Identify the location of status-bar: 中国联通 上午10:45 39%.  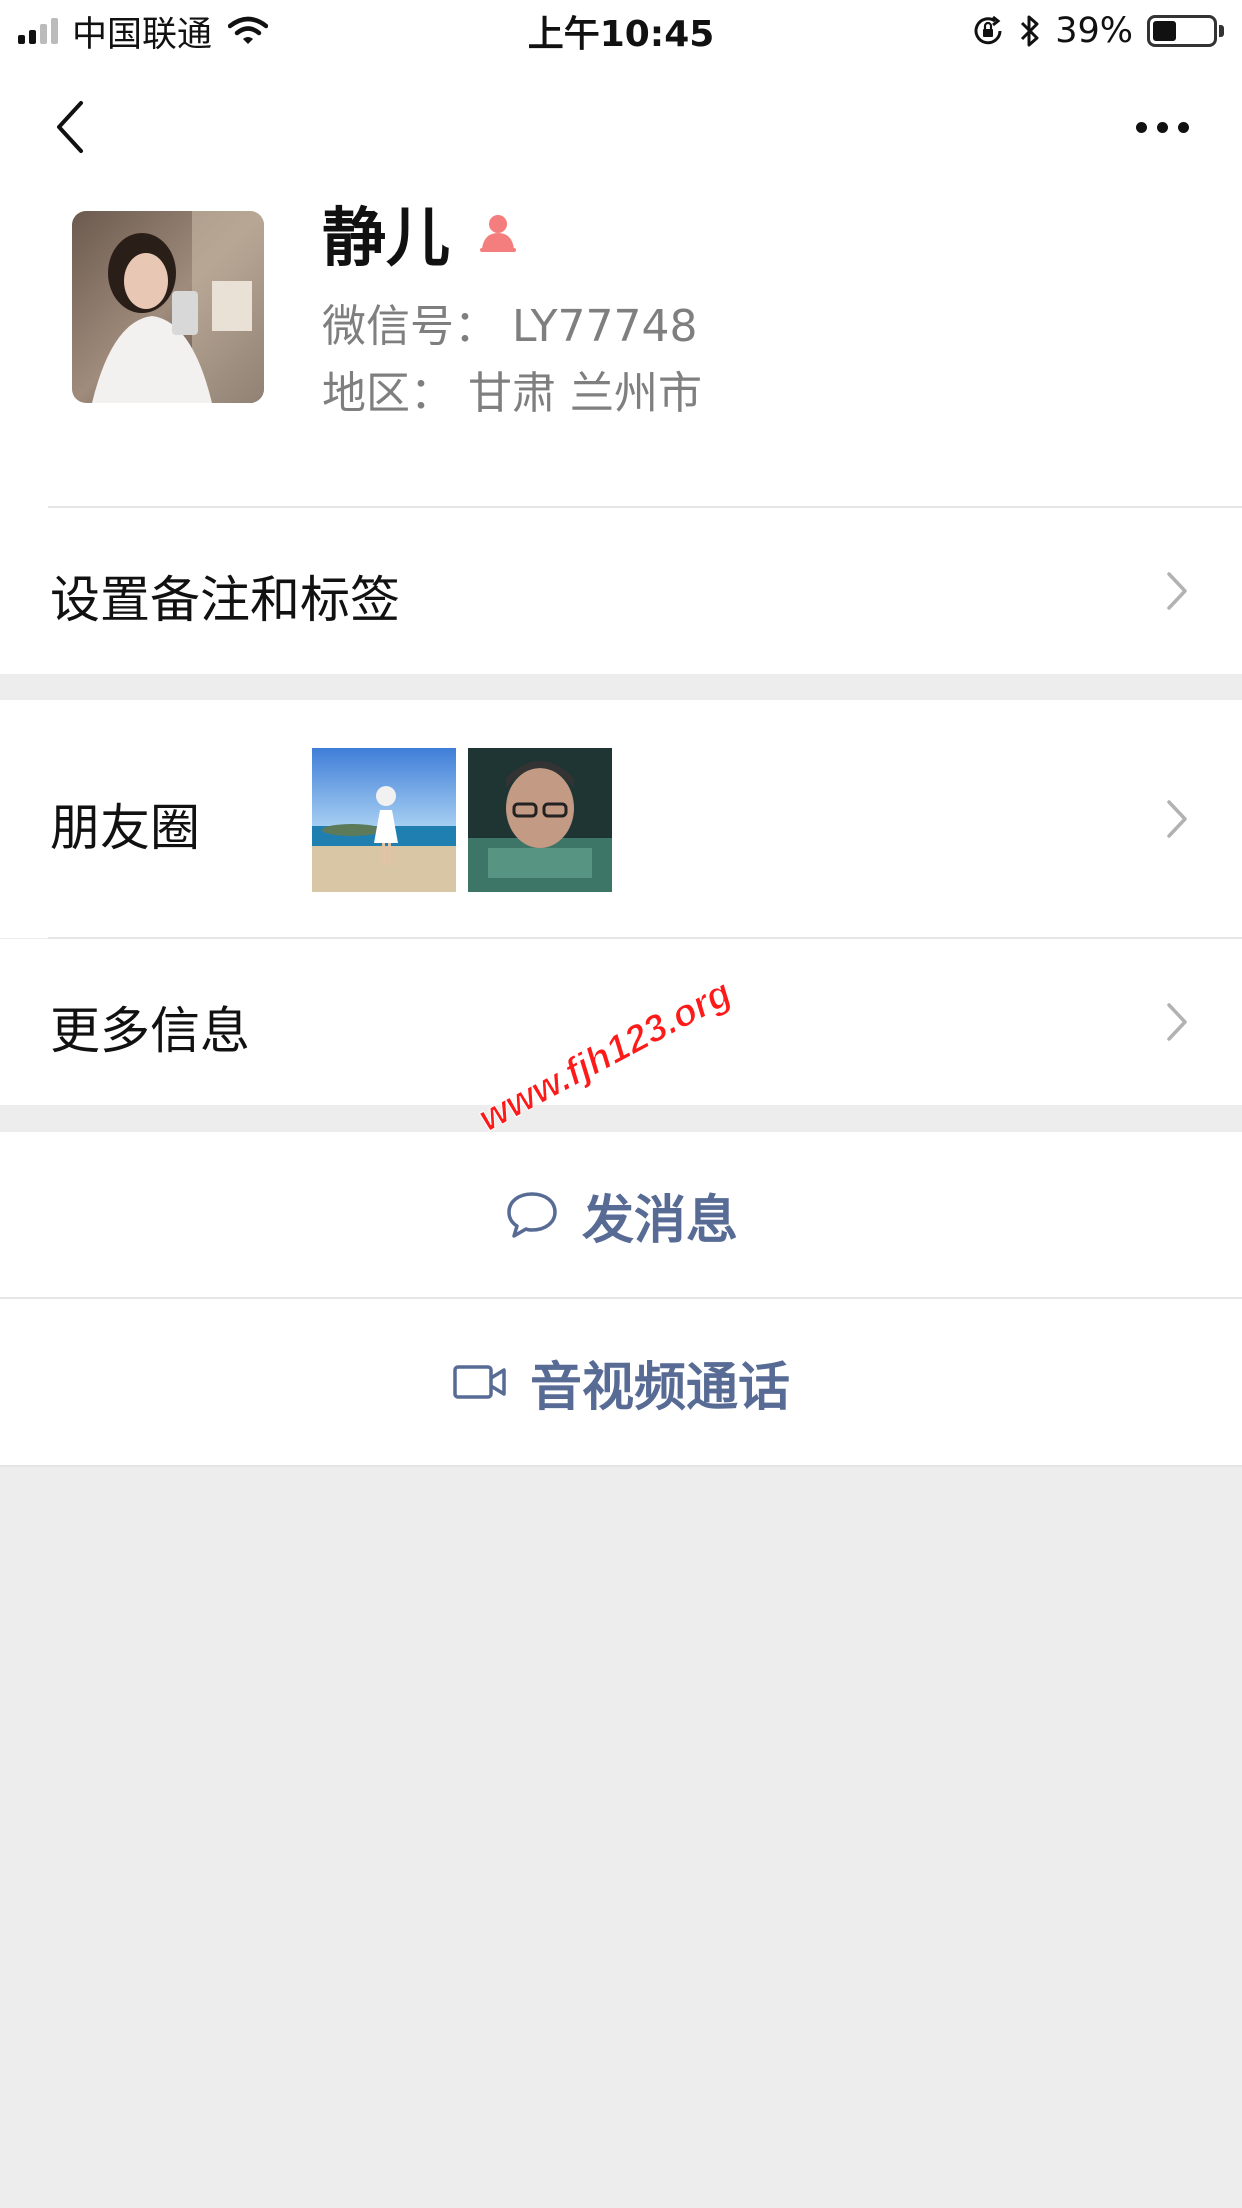
(621, 31).